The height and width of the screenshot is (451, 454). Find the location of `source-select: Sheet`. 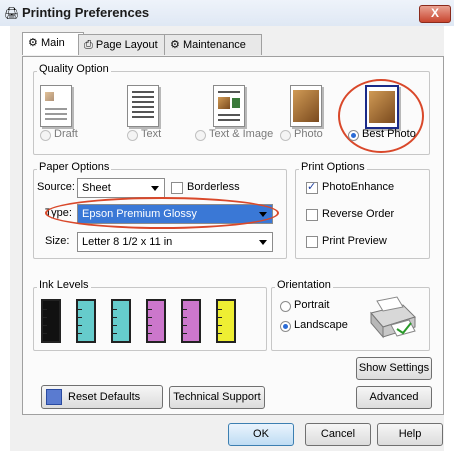

source-select: Sheet is located at coordinates (121, 188).